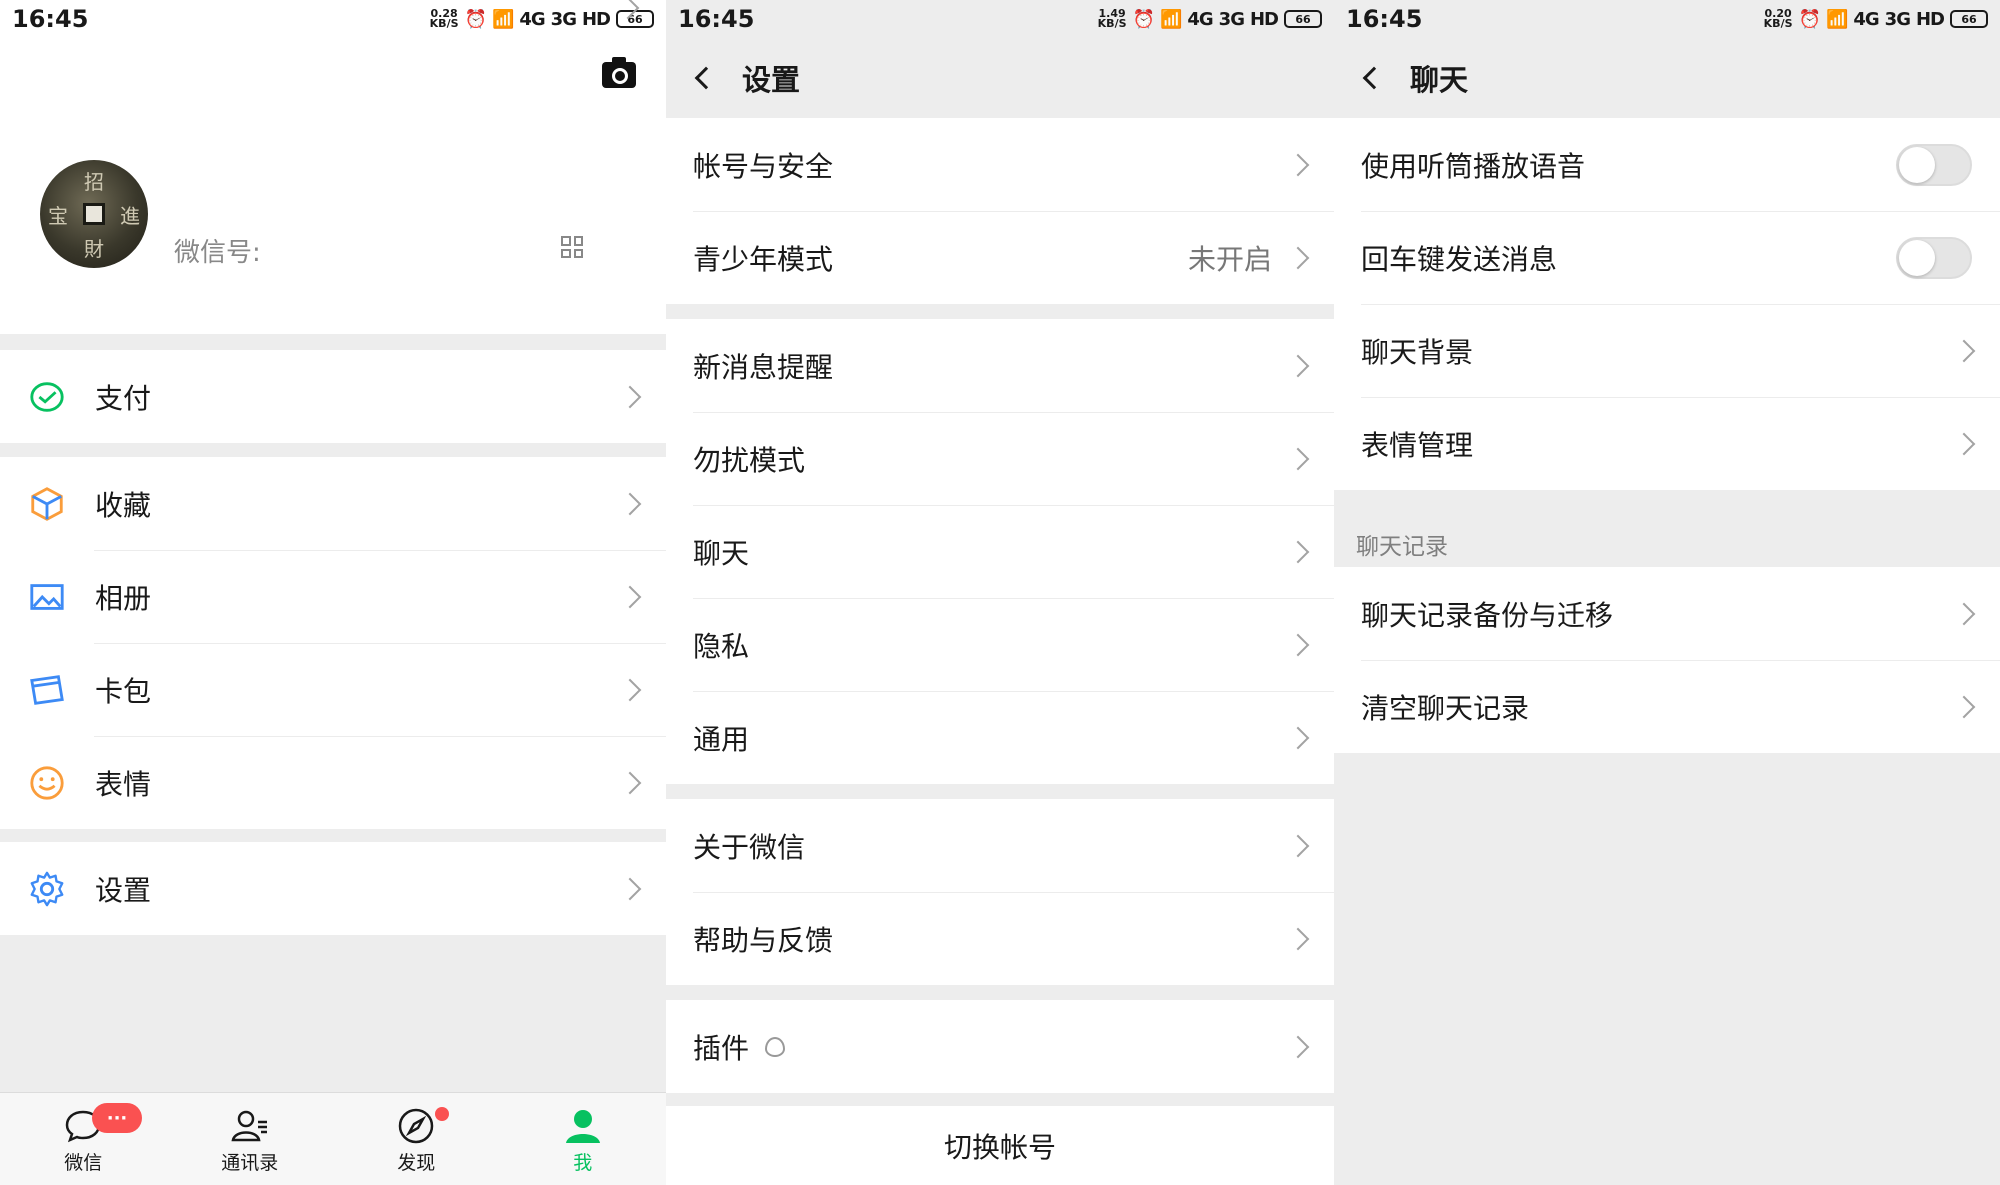 Image resolution: width=2000 pixels, height=1185 pixels. Describe the element at coordinates (249, 1126) in the screenshot. I see `contacts-icon` at that location.